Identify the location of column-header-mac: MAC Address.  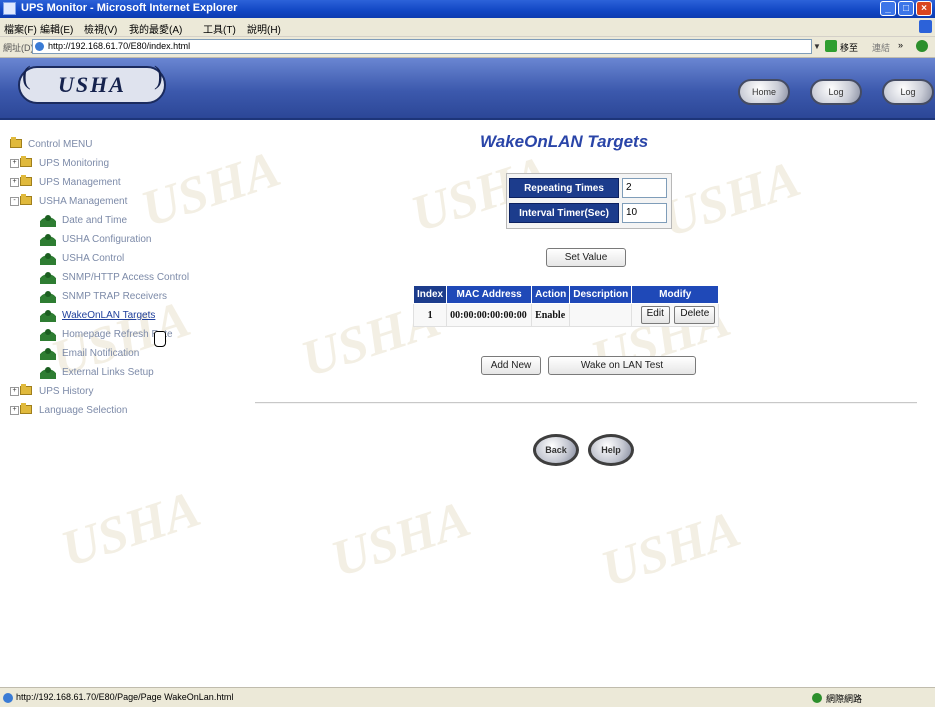
(489, 294).